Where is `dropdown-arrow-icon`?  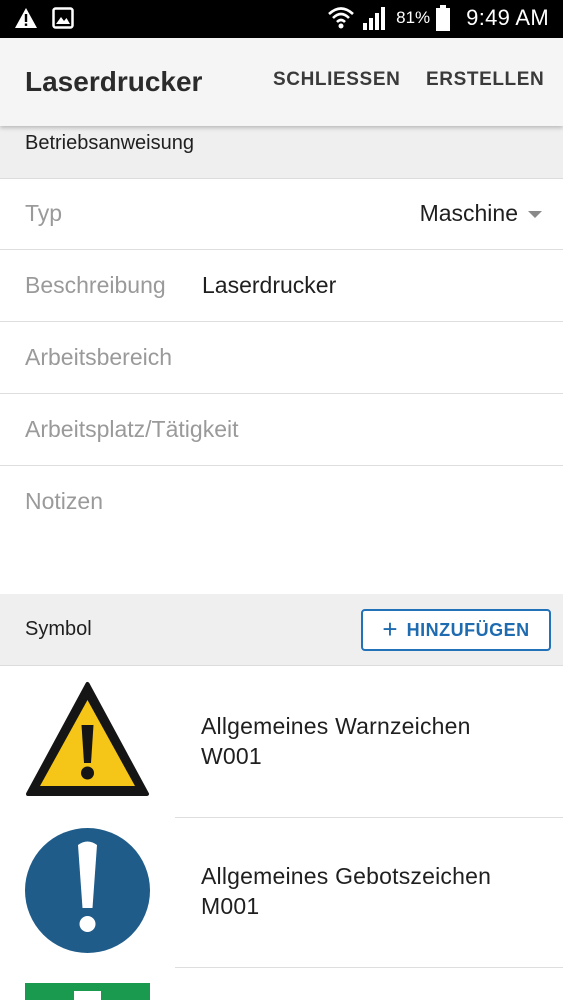 dropdown-arrow-icon is located at coordinates (535, 214).